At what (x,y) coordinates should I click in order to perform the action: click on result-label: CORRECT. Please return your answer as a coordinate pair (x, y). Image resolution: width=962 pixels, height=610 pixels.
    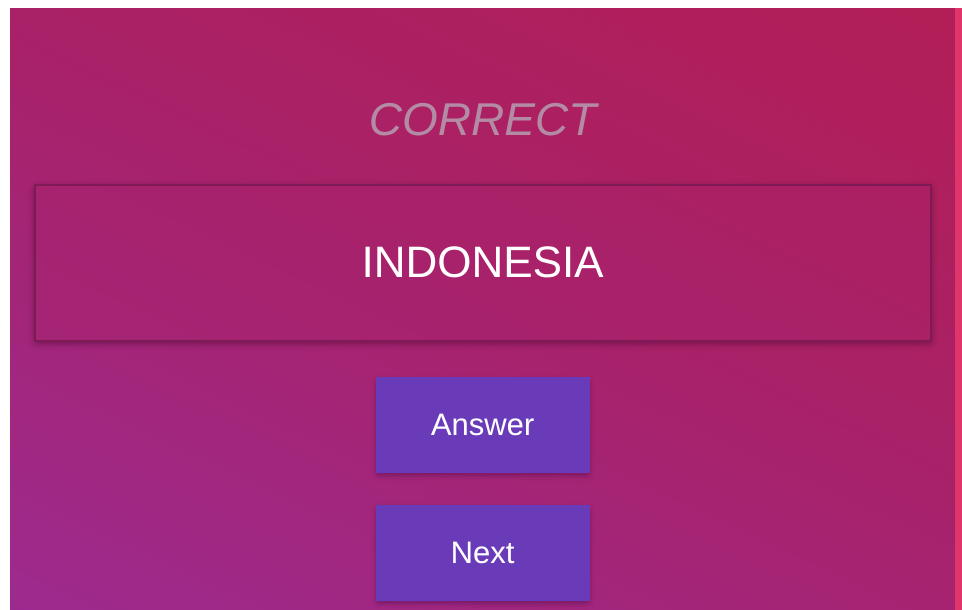
    Looking at the image, I should click on (482, 119).